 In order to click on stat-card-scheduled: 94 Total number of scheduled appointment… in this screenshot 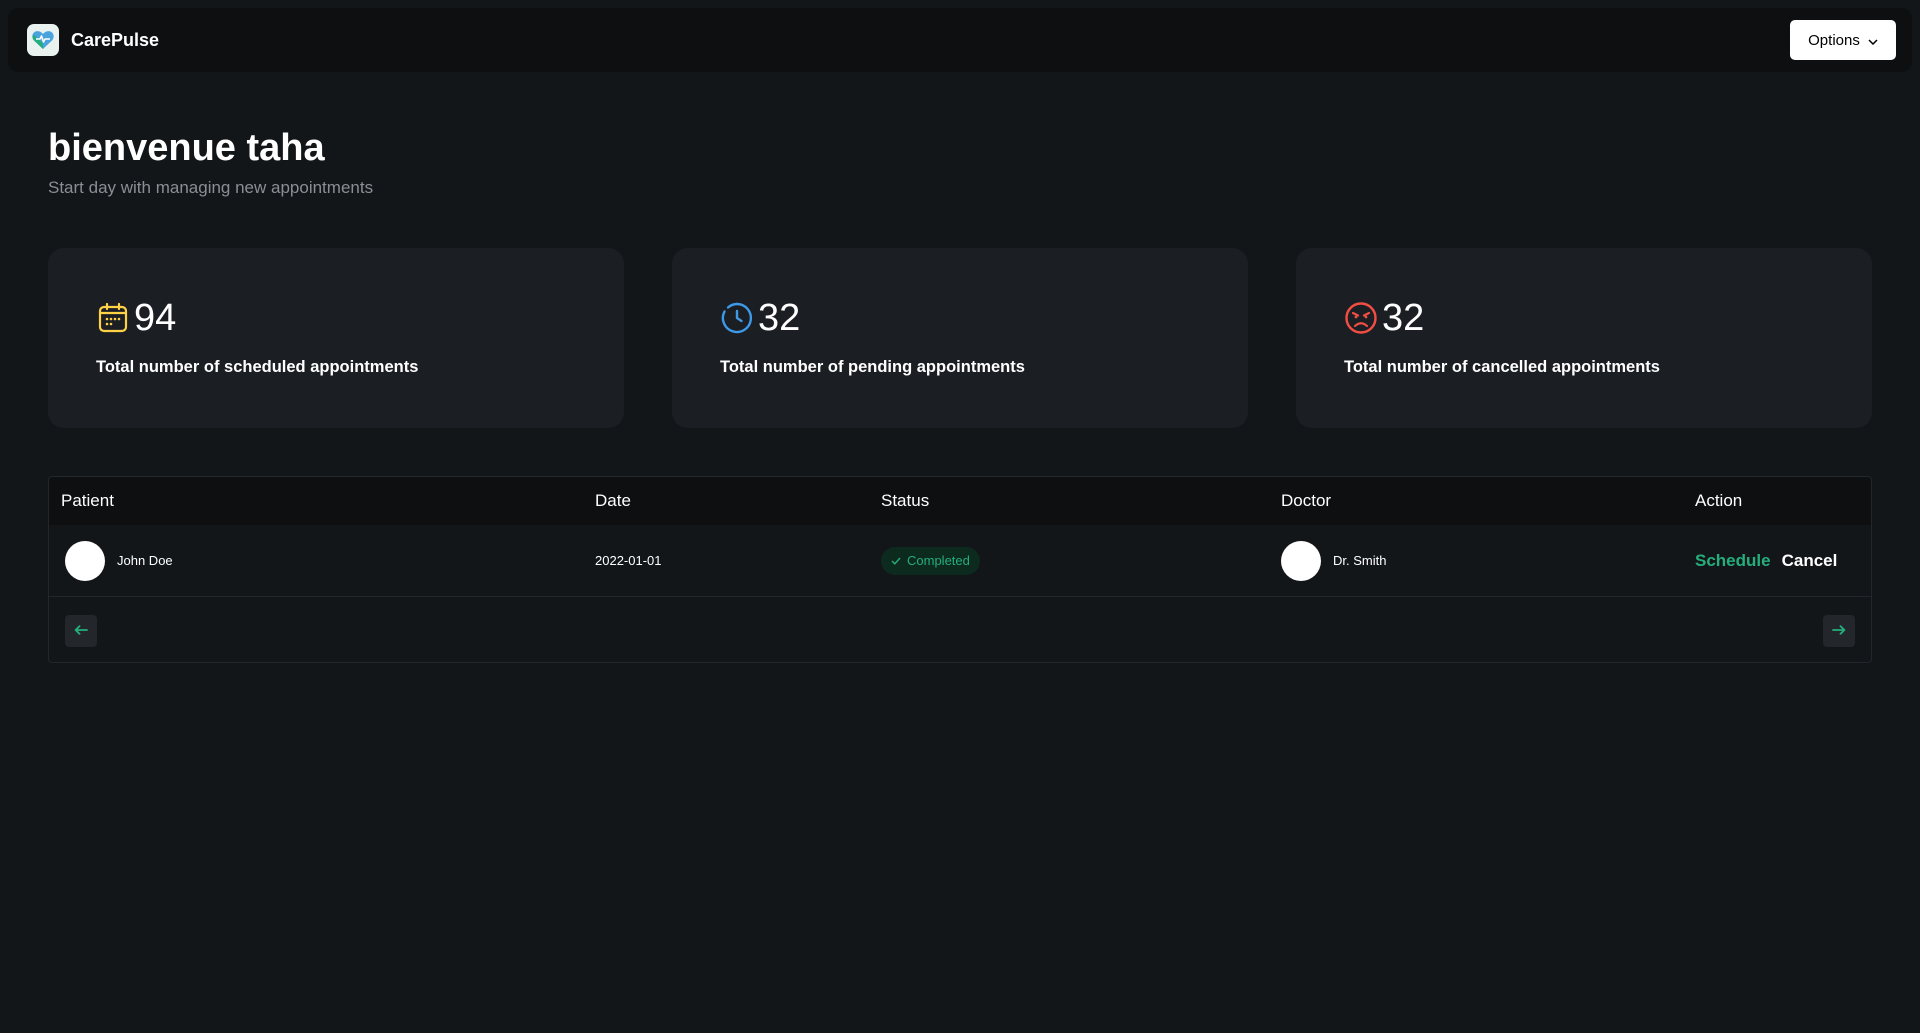, I will do `click(336, 338)`.